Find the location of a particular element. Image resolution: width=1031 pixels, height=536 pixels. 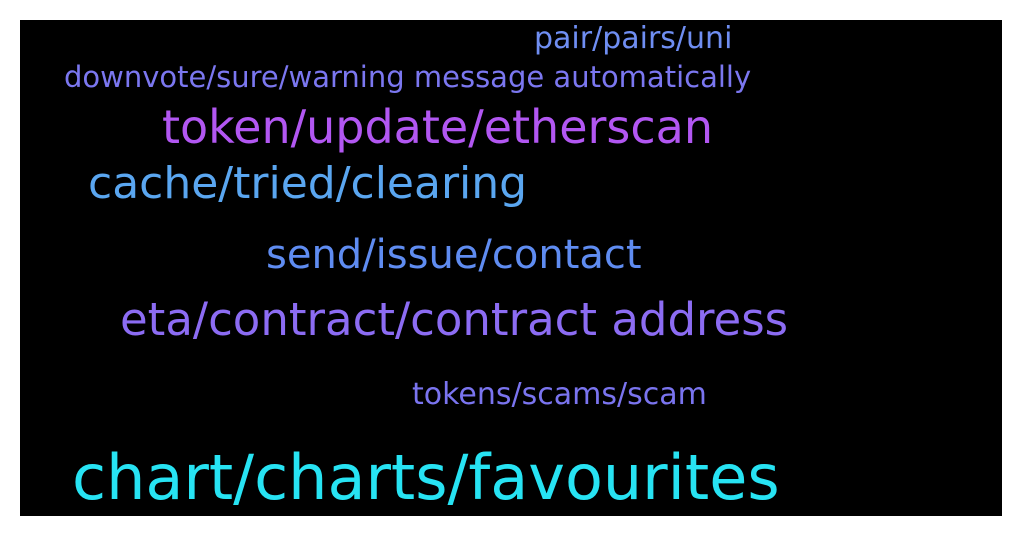

word-token-update-etherscan: token/update/etherscan is located at coordinates (438, 127).